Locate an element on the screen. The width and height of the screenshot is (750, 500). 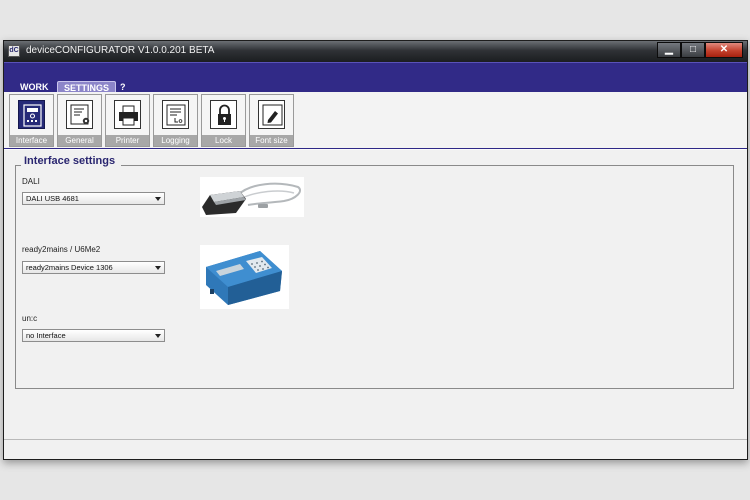
toolbar-interface-button: Interface is located at coordinates (31, 120).